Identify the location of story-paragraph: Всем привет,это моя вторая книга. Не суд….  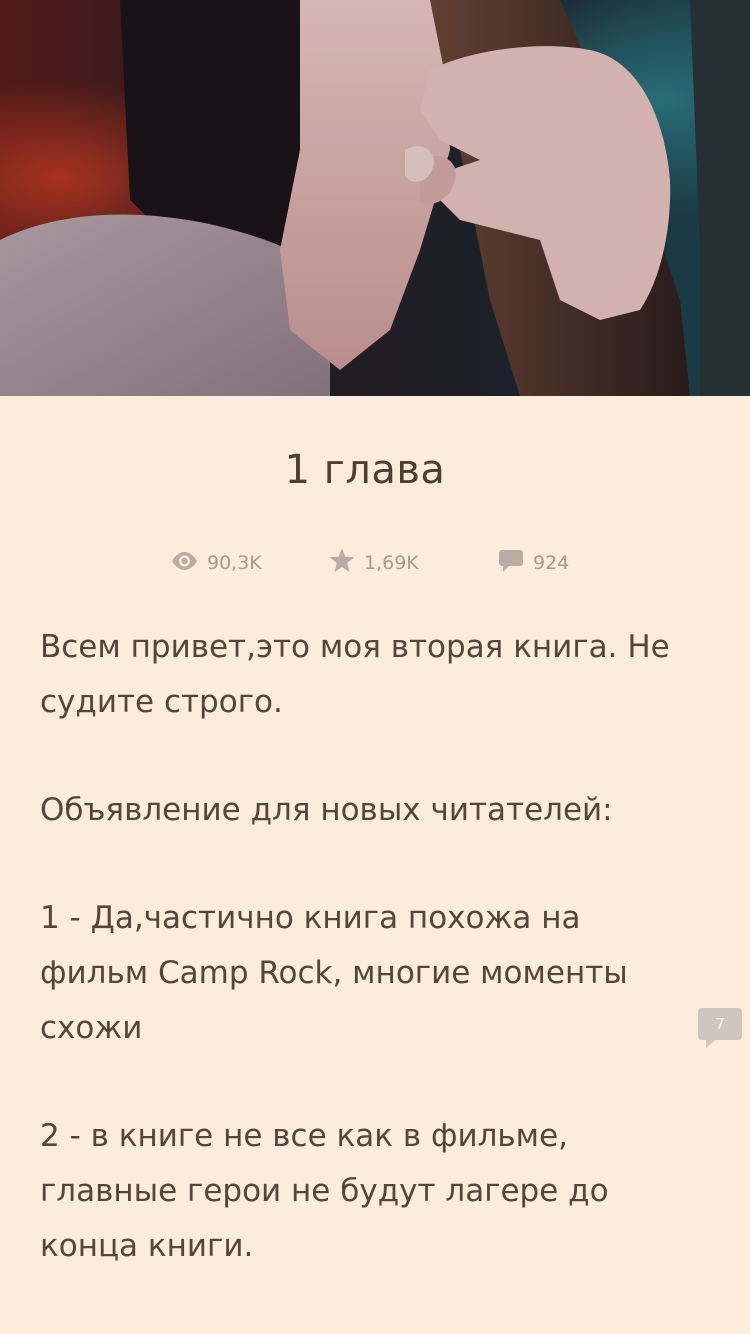
(355, 674).